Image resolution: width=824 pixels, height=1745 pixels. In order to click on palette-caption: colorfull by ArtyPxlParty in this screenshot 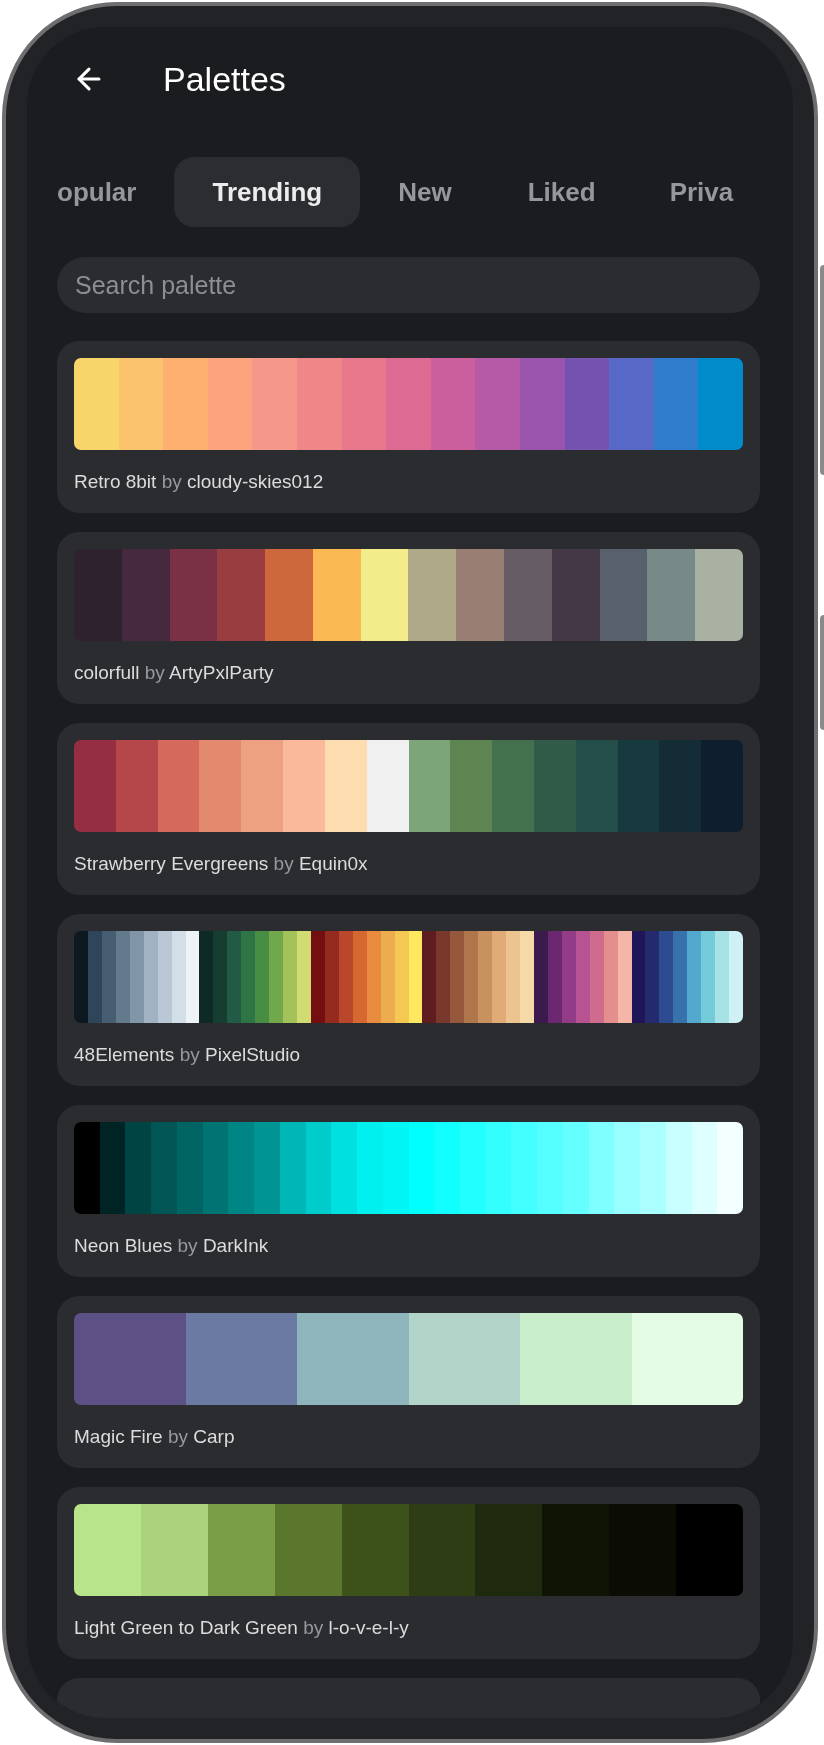, I will do `click(174, 673)`.